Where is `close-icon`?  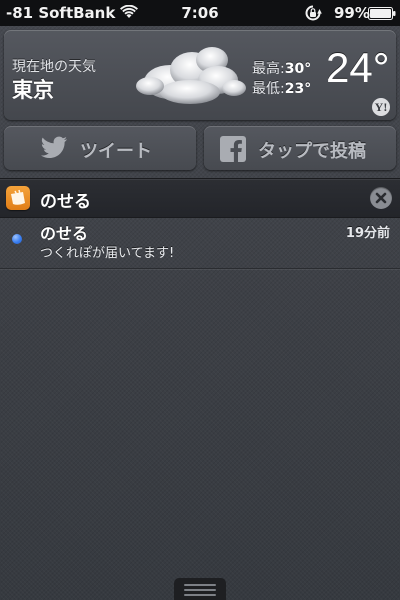
close-icon is located at coordinates (381, 198).